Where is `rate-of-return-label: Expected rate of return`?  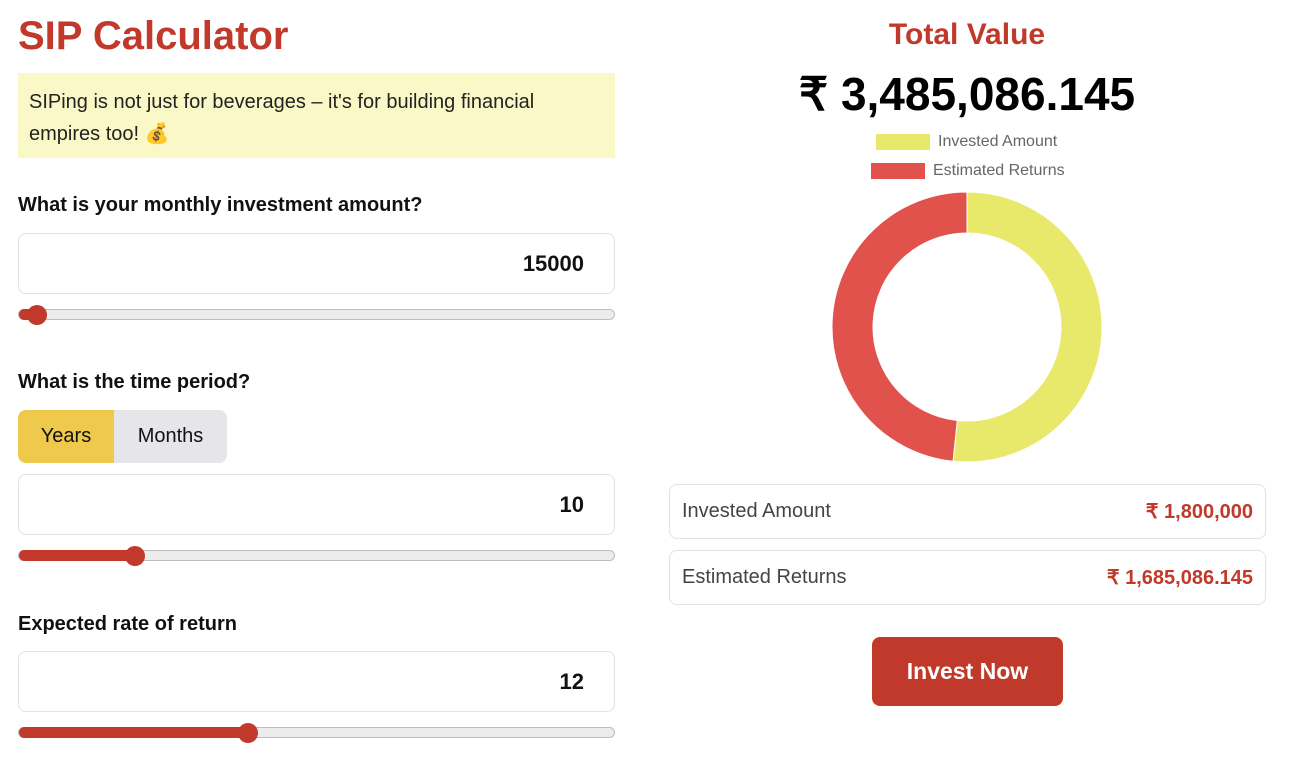
rate-of-return-label: Expected rate of return is located at coordinates (127, 624).